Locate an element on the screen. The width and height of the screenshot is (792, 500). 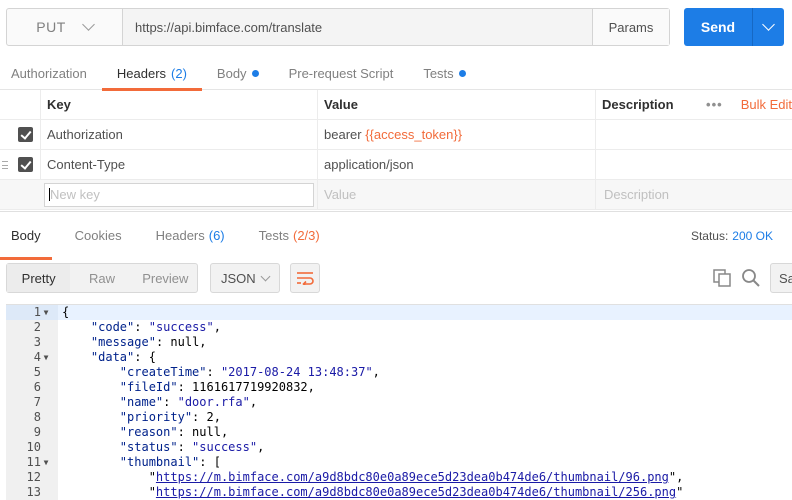
code-text: "message": null, is located at coordinates (148, 342).